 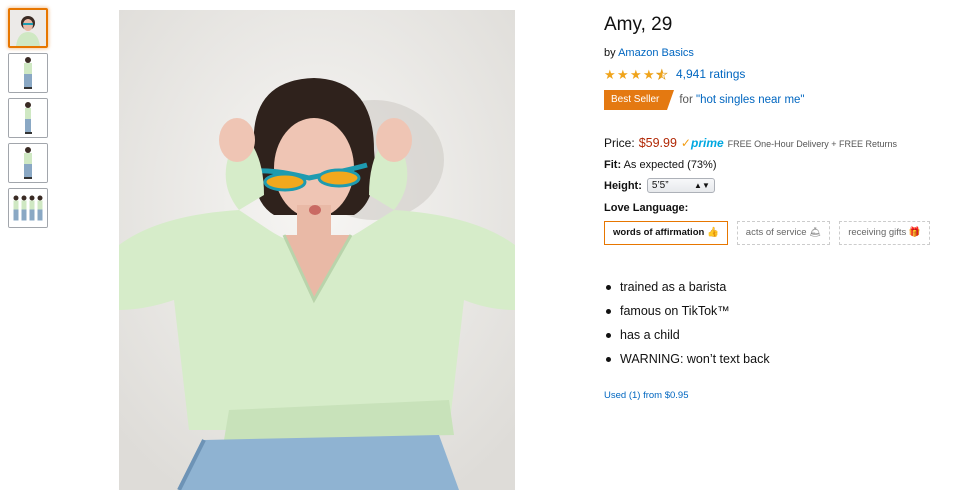 I want to click on option-acts-of-service: acts of service 🛎, so click(x=783, y=233).